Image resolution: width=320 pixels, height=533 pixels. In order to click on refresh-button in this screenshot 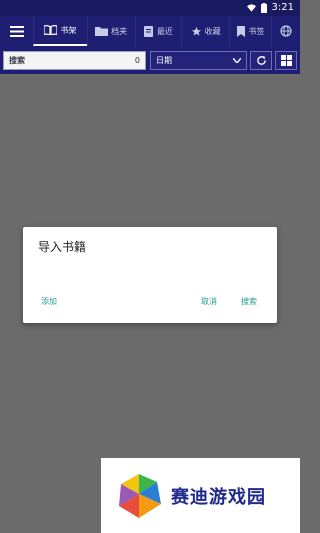, I will do `click(261, 60)`.